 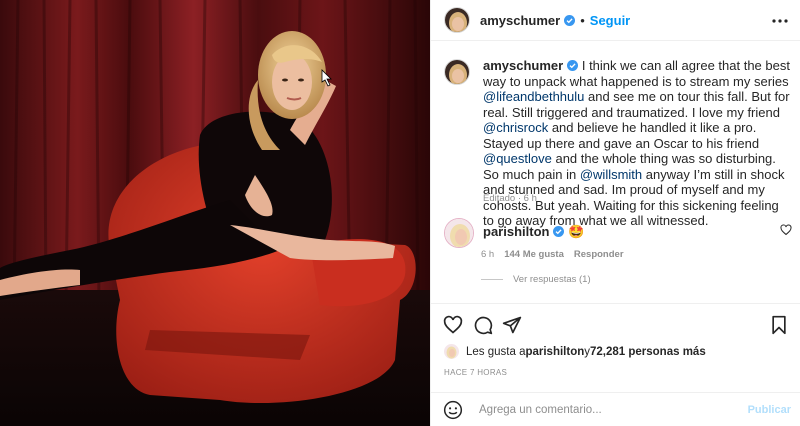 What do you see at coordinates (576, 231) in the screenshot?
I see `comment-text: 🤩` at bounding box center [576, 231].